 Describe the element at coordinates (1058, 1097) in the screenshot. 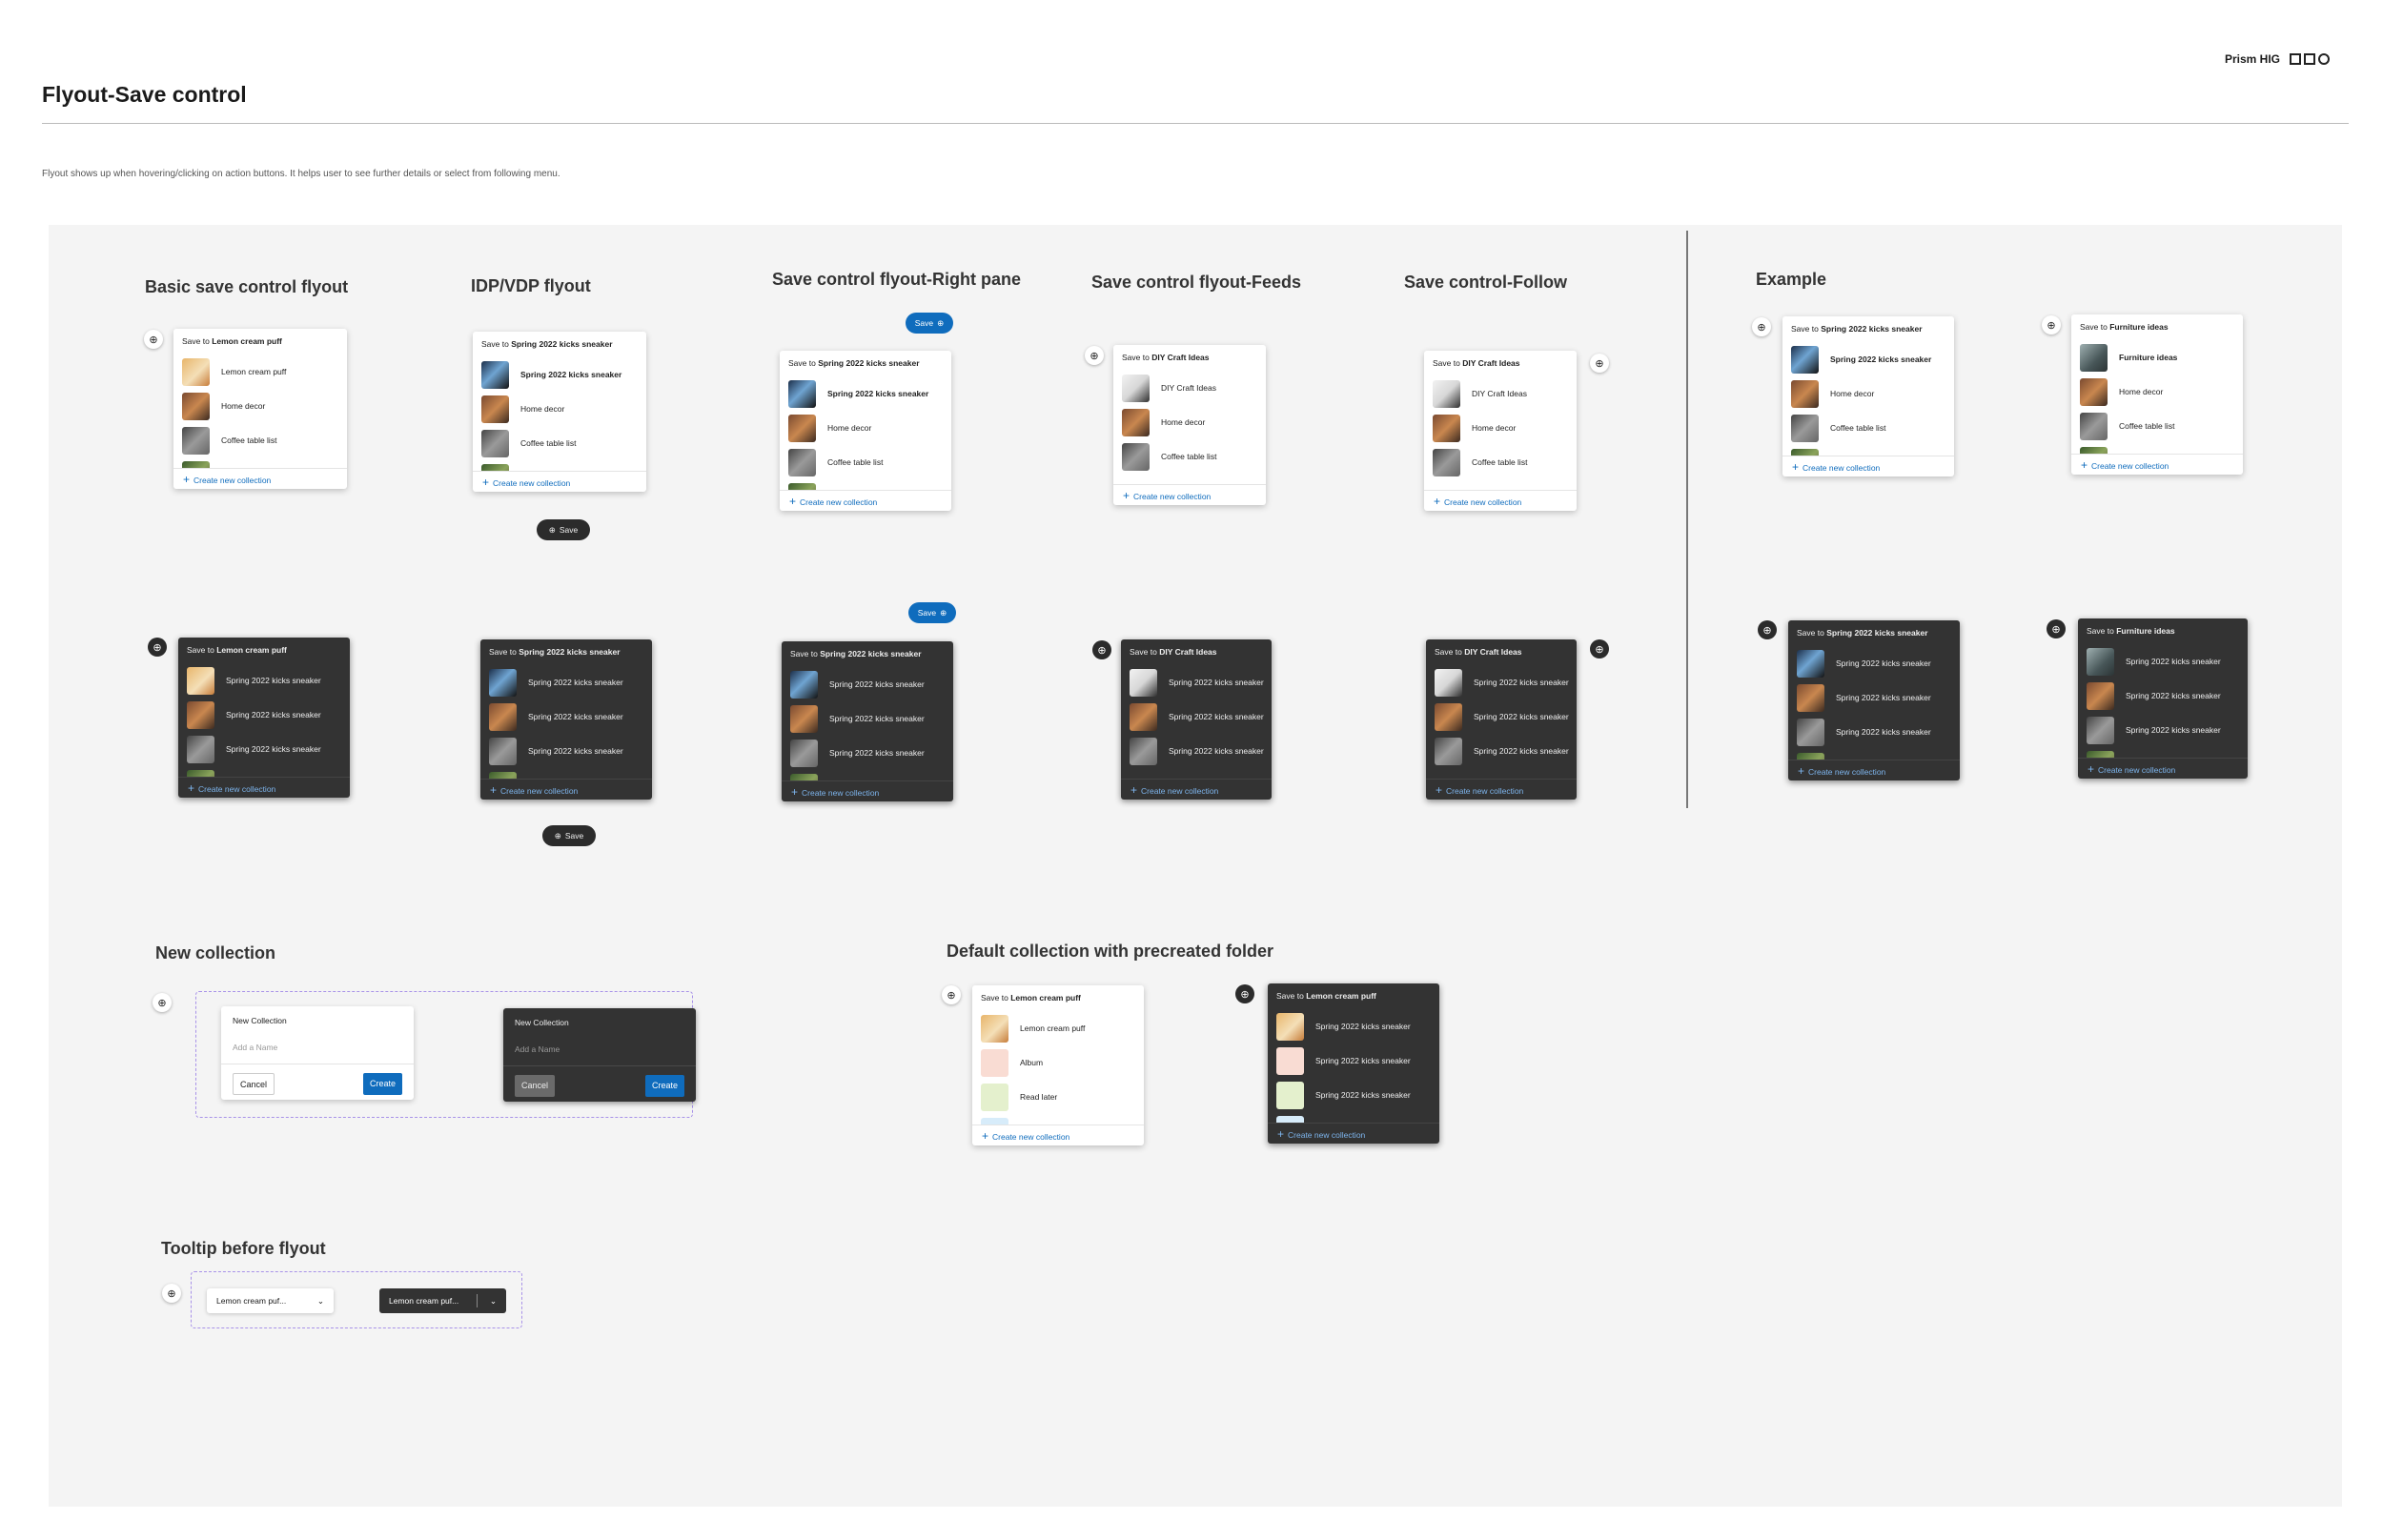

I see `collection-item: Read later` at that location.